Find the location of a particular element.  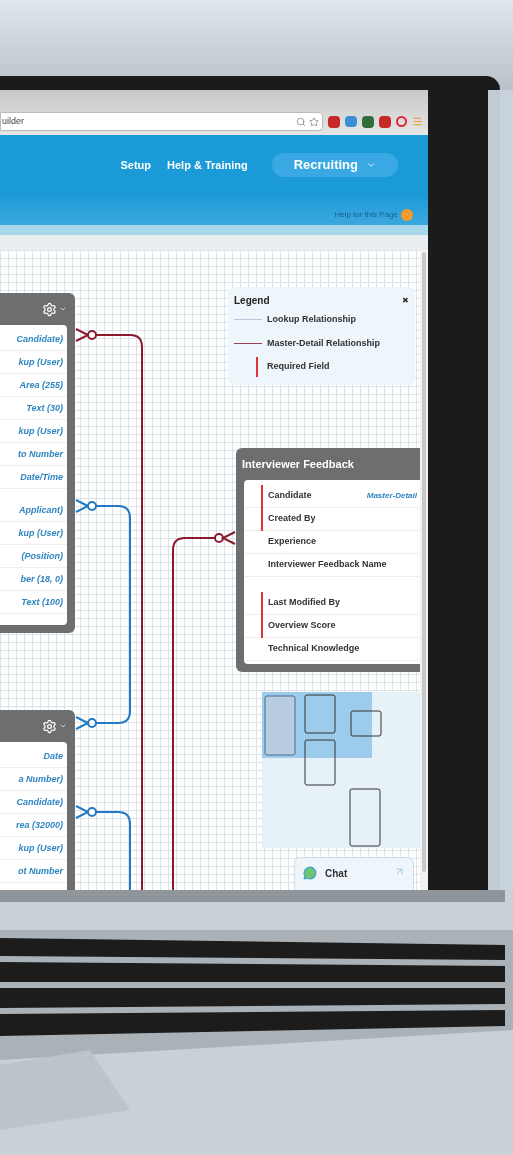

nav-link: Setup is located at coordinates (135, 165).